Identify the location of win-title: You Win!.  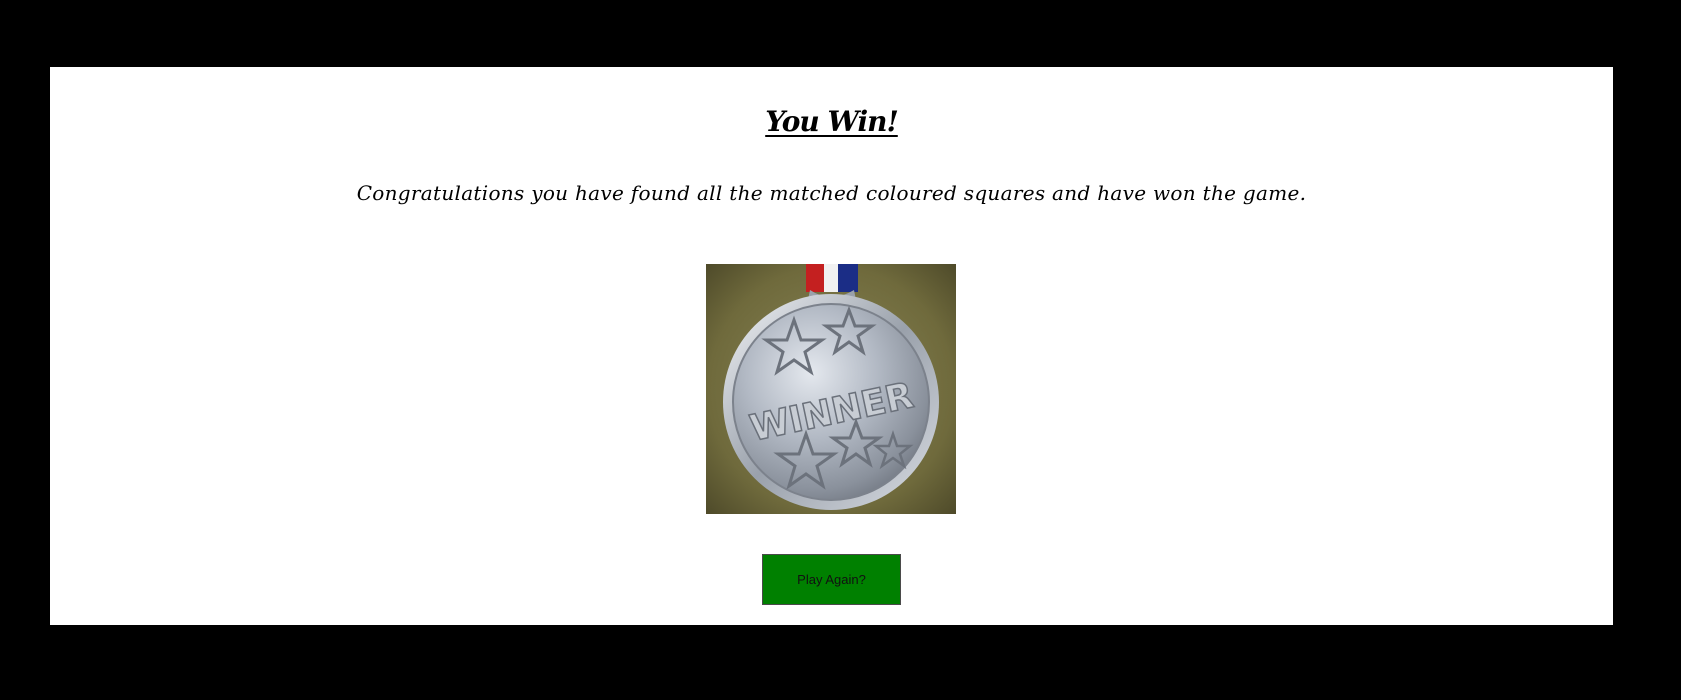
(832, 121).